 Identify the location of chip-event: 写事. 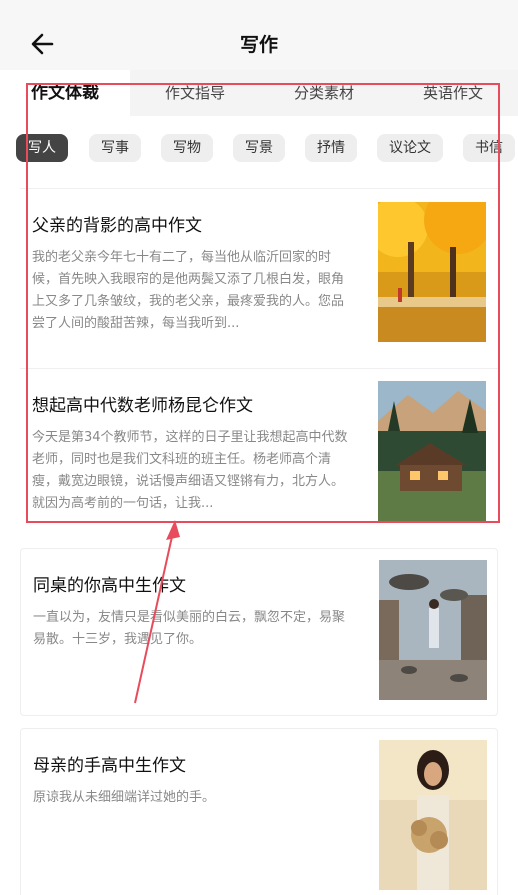
(115, 148).